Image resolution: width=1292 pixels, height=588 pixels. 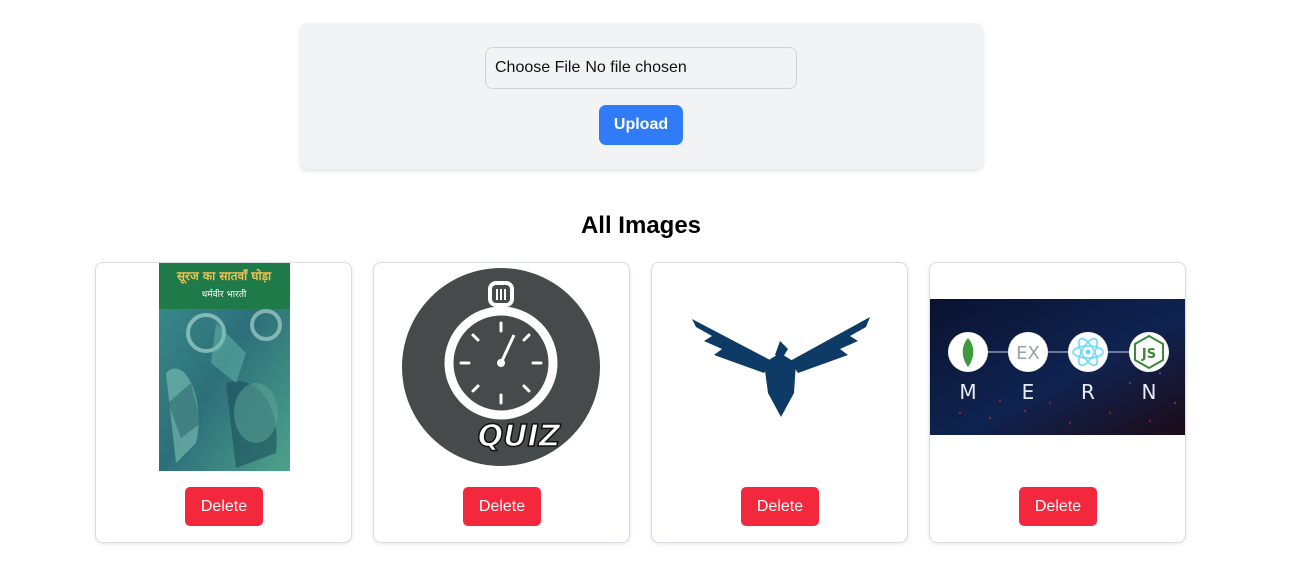 I want to click on quiz-logo-text: QUIZ, so click(x=520, y=436).